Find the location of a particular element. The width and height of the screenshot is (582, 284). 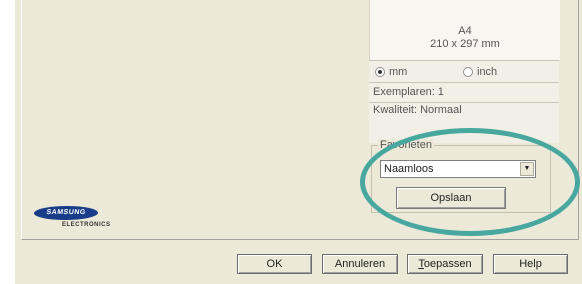

paper-size: 210 x 297 mm is located at coordinates (465, 44).